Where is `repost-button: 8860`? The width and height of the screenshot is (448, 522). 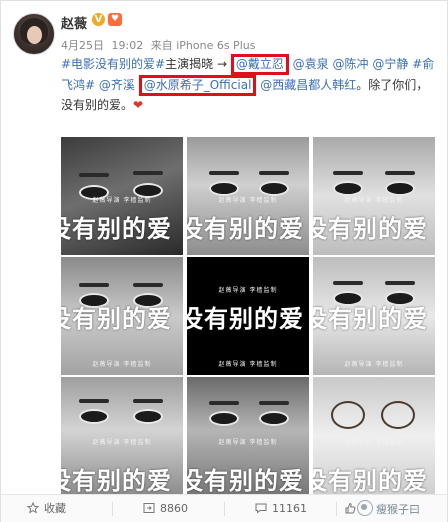 repost-button: 8860 is located at coordinates (165, 509).